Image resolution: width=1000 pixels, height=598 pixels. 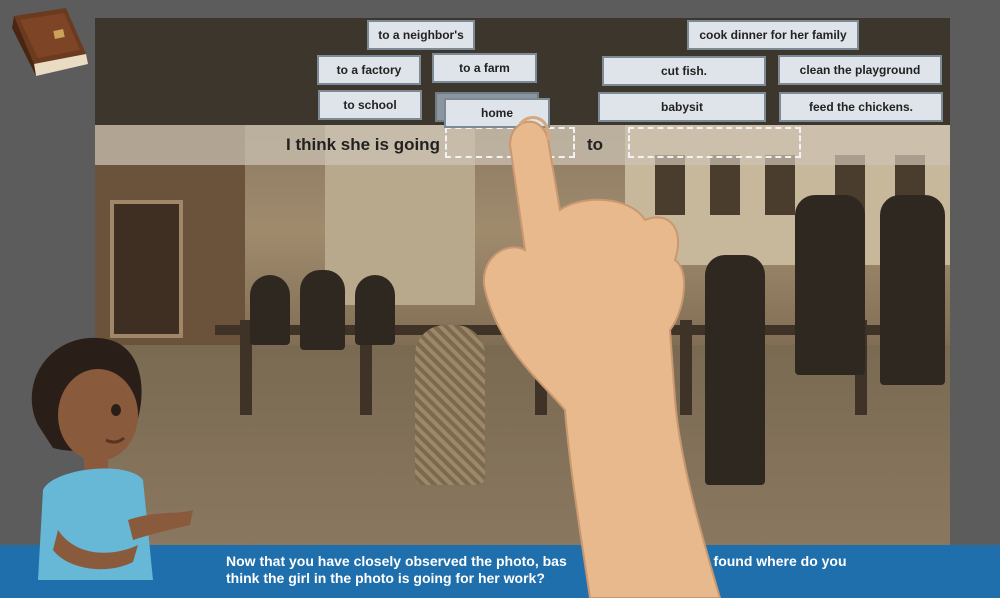 What do you see at coordinates (684, 71) in the screenshot?
I see `chip-cut-fish: cut fish.` at bounding box center [684, 71].